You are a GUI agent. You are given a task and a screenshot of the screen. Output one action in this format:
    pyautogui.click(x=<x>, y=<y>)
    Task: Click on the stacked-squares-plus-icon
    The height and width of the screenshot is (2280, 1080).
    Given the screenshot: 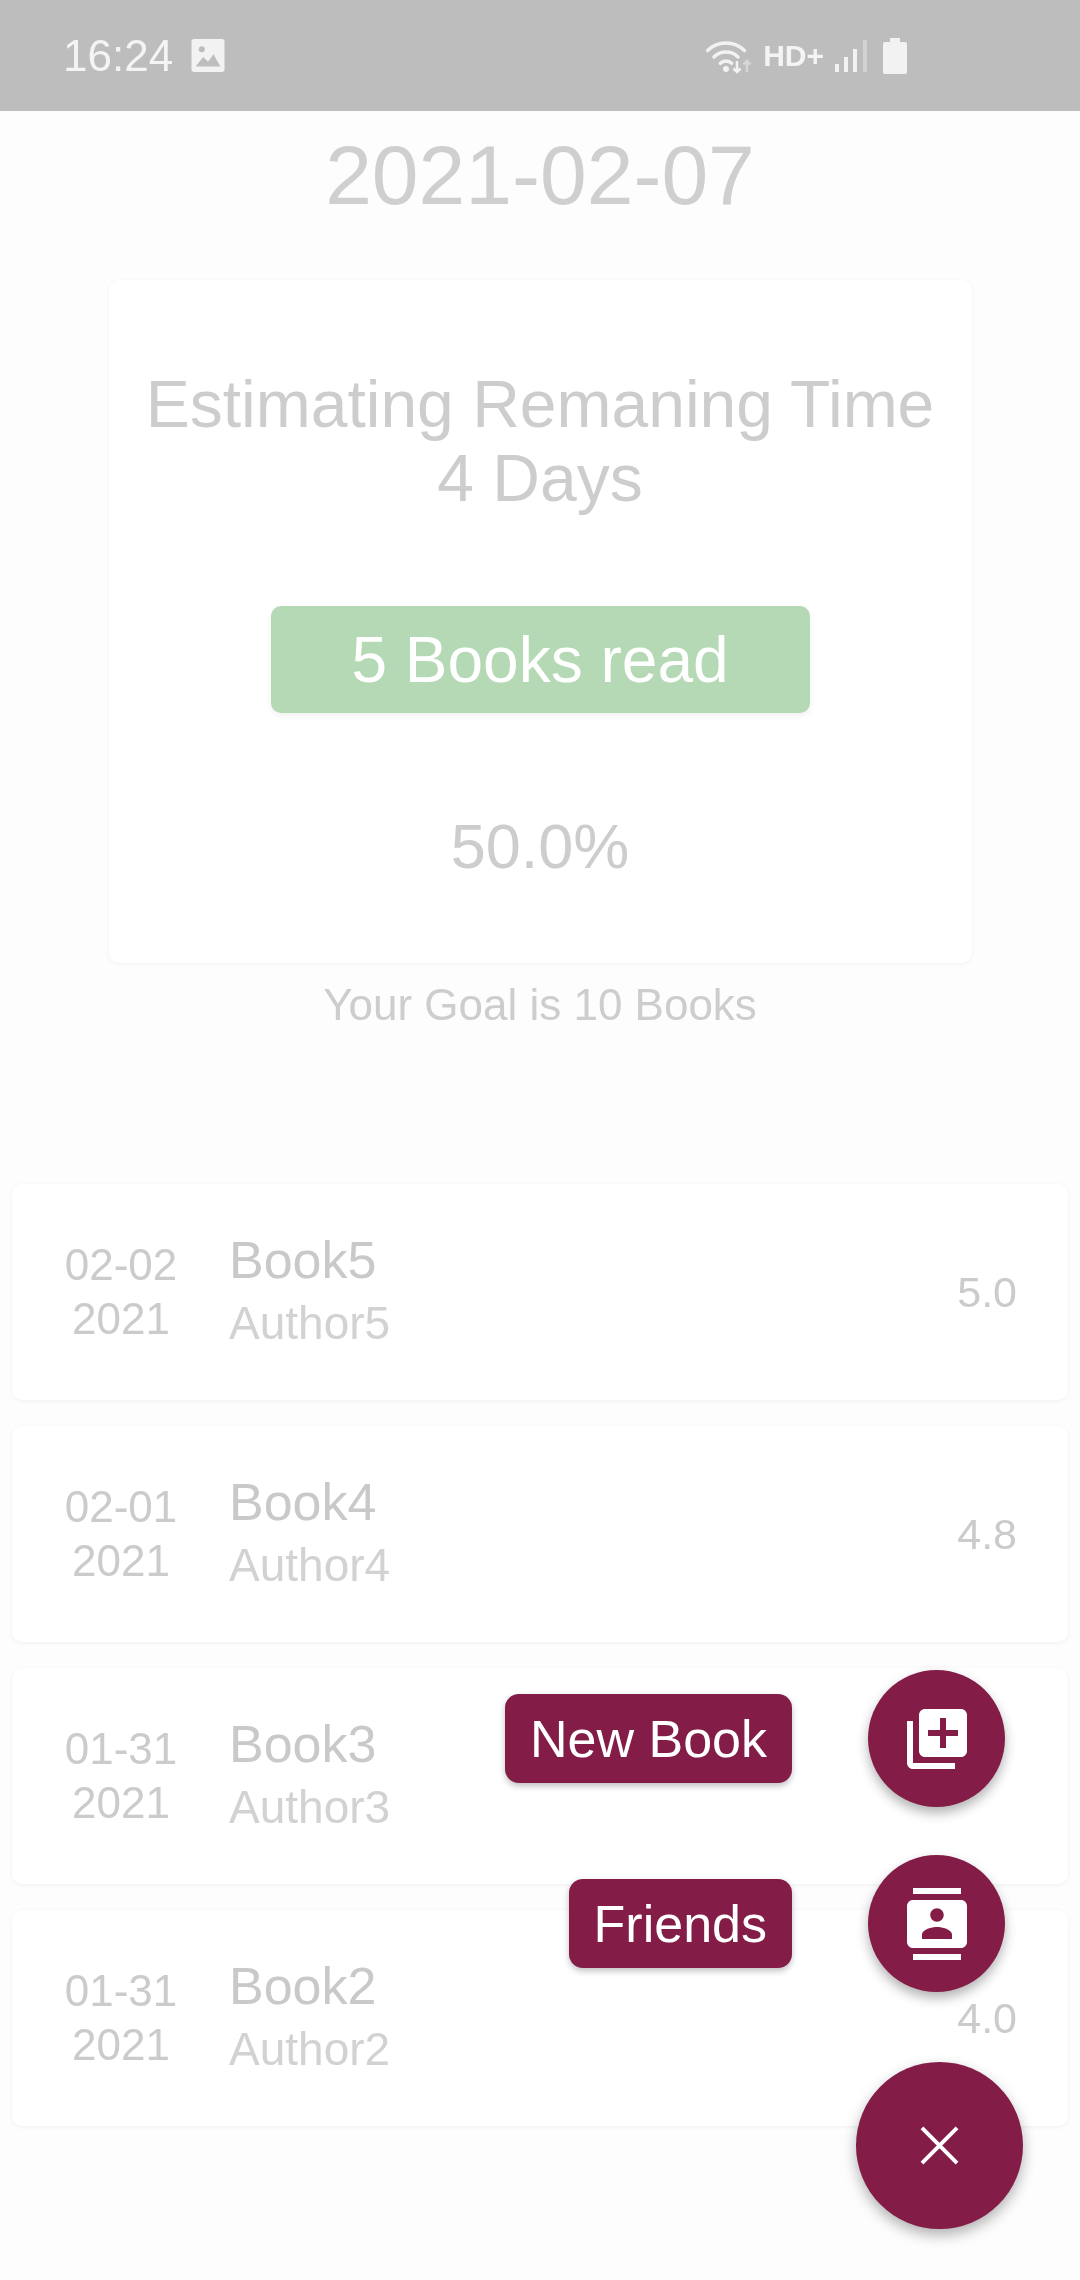 What is the action you would take?
    pyautogui.click(x=936, y=1738)
    